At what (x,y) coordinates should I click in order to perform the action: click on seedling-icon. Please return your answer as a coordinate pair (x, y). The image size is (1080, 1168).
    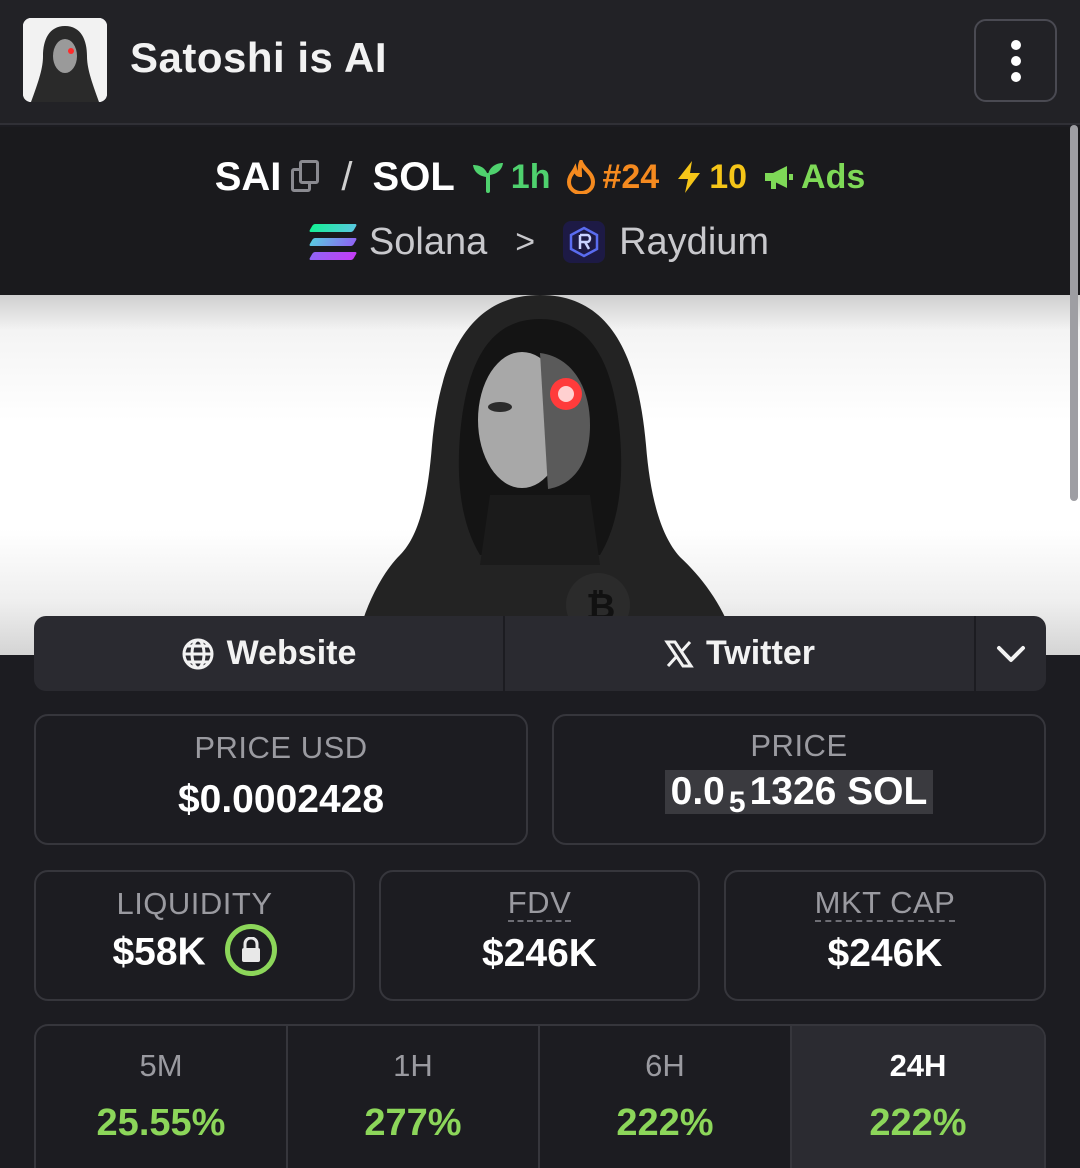
    Looking at the image, I should click on (487, 178).